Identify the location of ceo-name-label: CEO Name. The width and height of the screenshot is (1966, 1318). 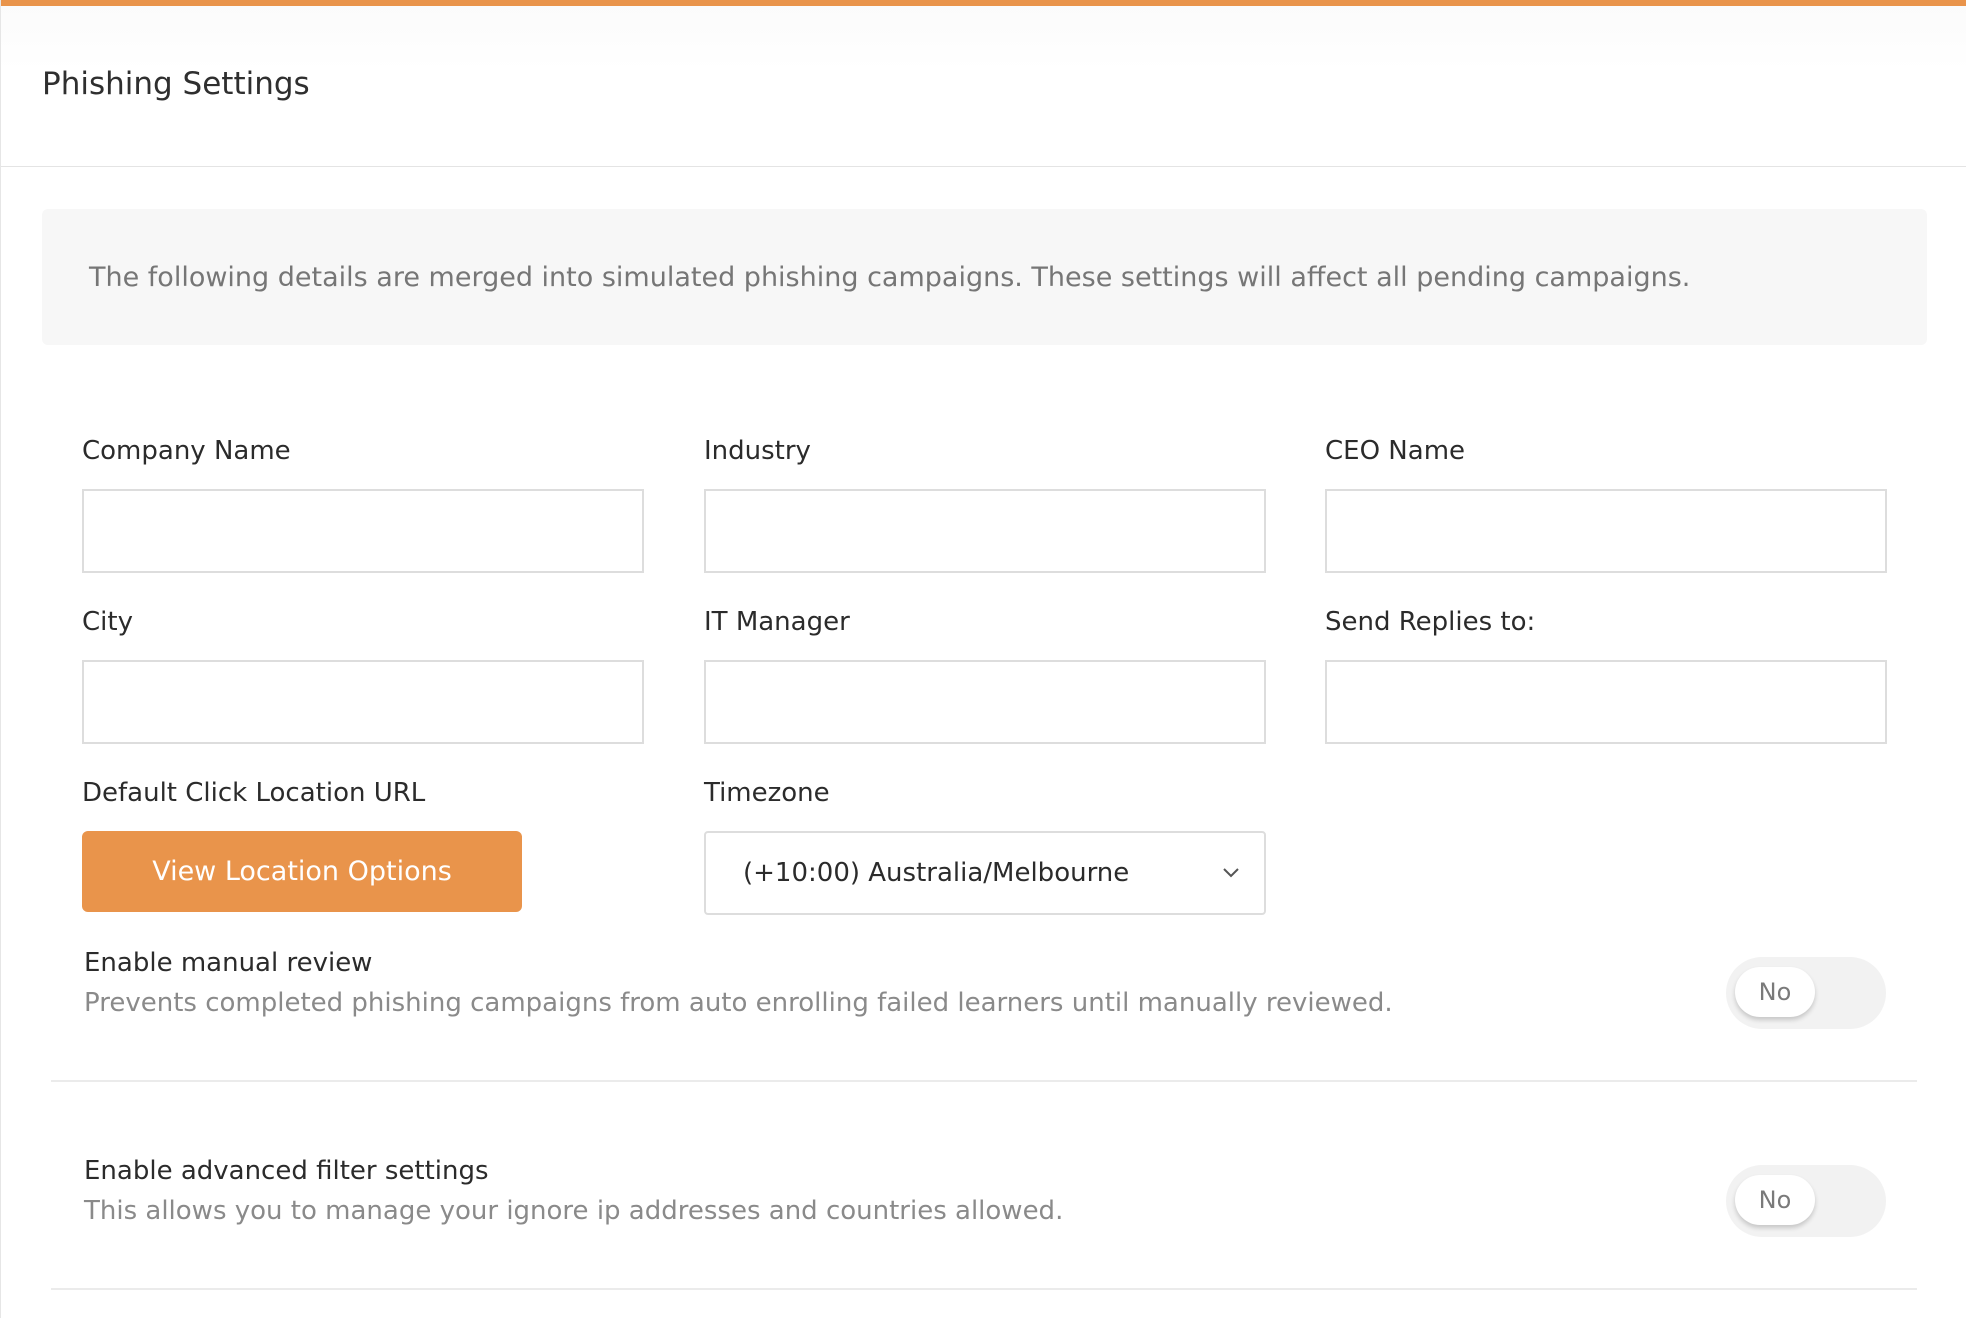
(1395, 451).